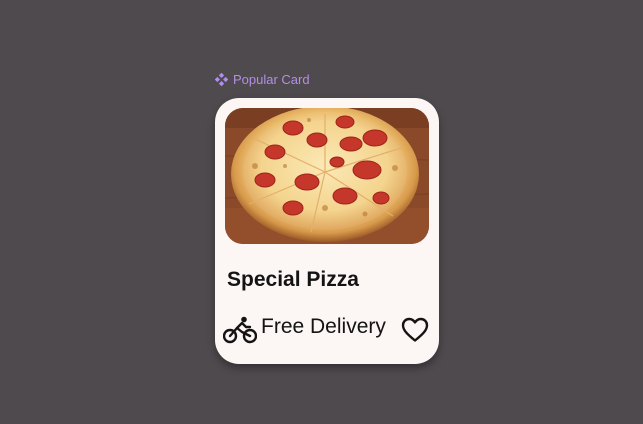 The image size is (643, 424). What do you see at coordinates (240, 330) in the screenshot?
I see `bicycle-icon` at bounding box center [240, 330].